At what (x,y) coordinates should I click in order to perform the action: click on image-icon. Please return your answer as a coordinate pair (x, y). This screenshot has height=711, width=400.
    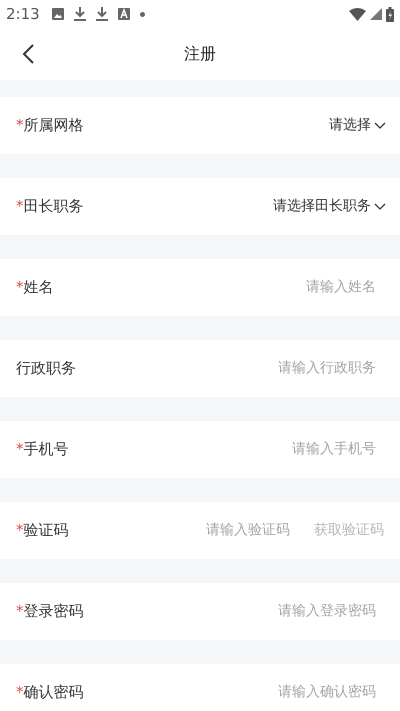
    Looking at the image, I should click on (58, 14).